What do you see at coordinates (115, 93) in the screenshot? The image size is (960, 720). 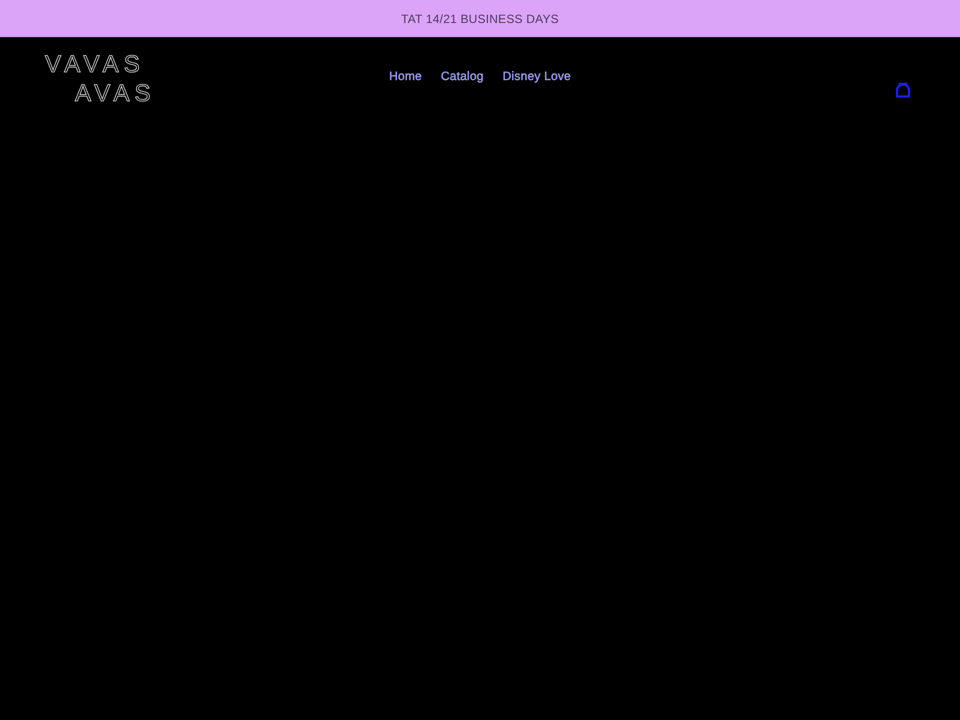 I see `logo-text: AVAS` at bounding box center [115, 93].